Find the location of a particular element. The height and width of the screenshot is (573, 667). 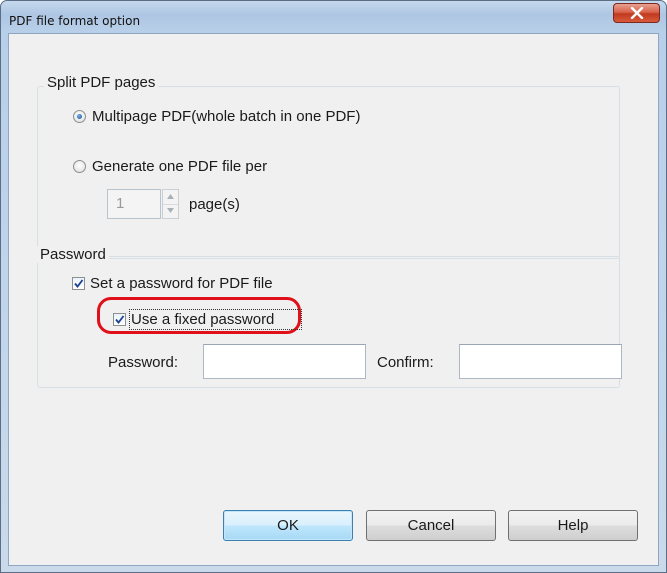

close-icon is located at coordinates (636, 13).